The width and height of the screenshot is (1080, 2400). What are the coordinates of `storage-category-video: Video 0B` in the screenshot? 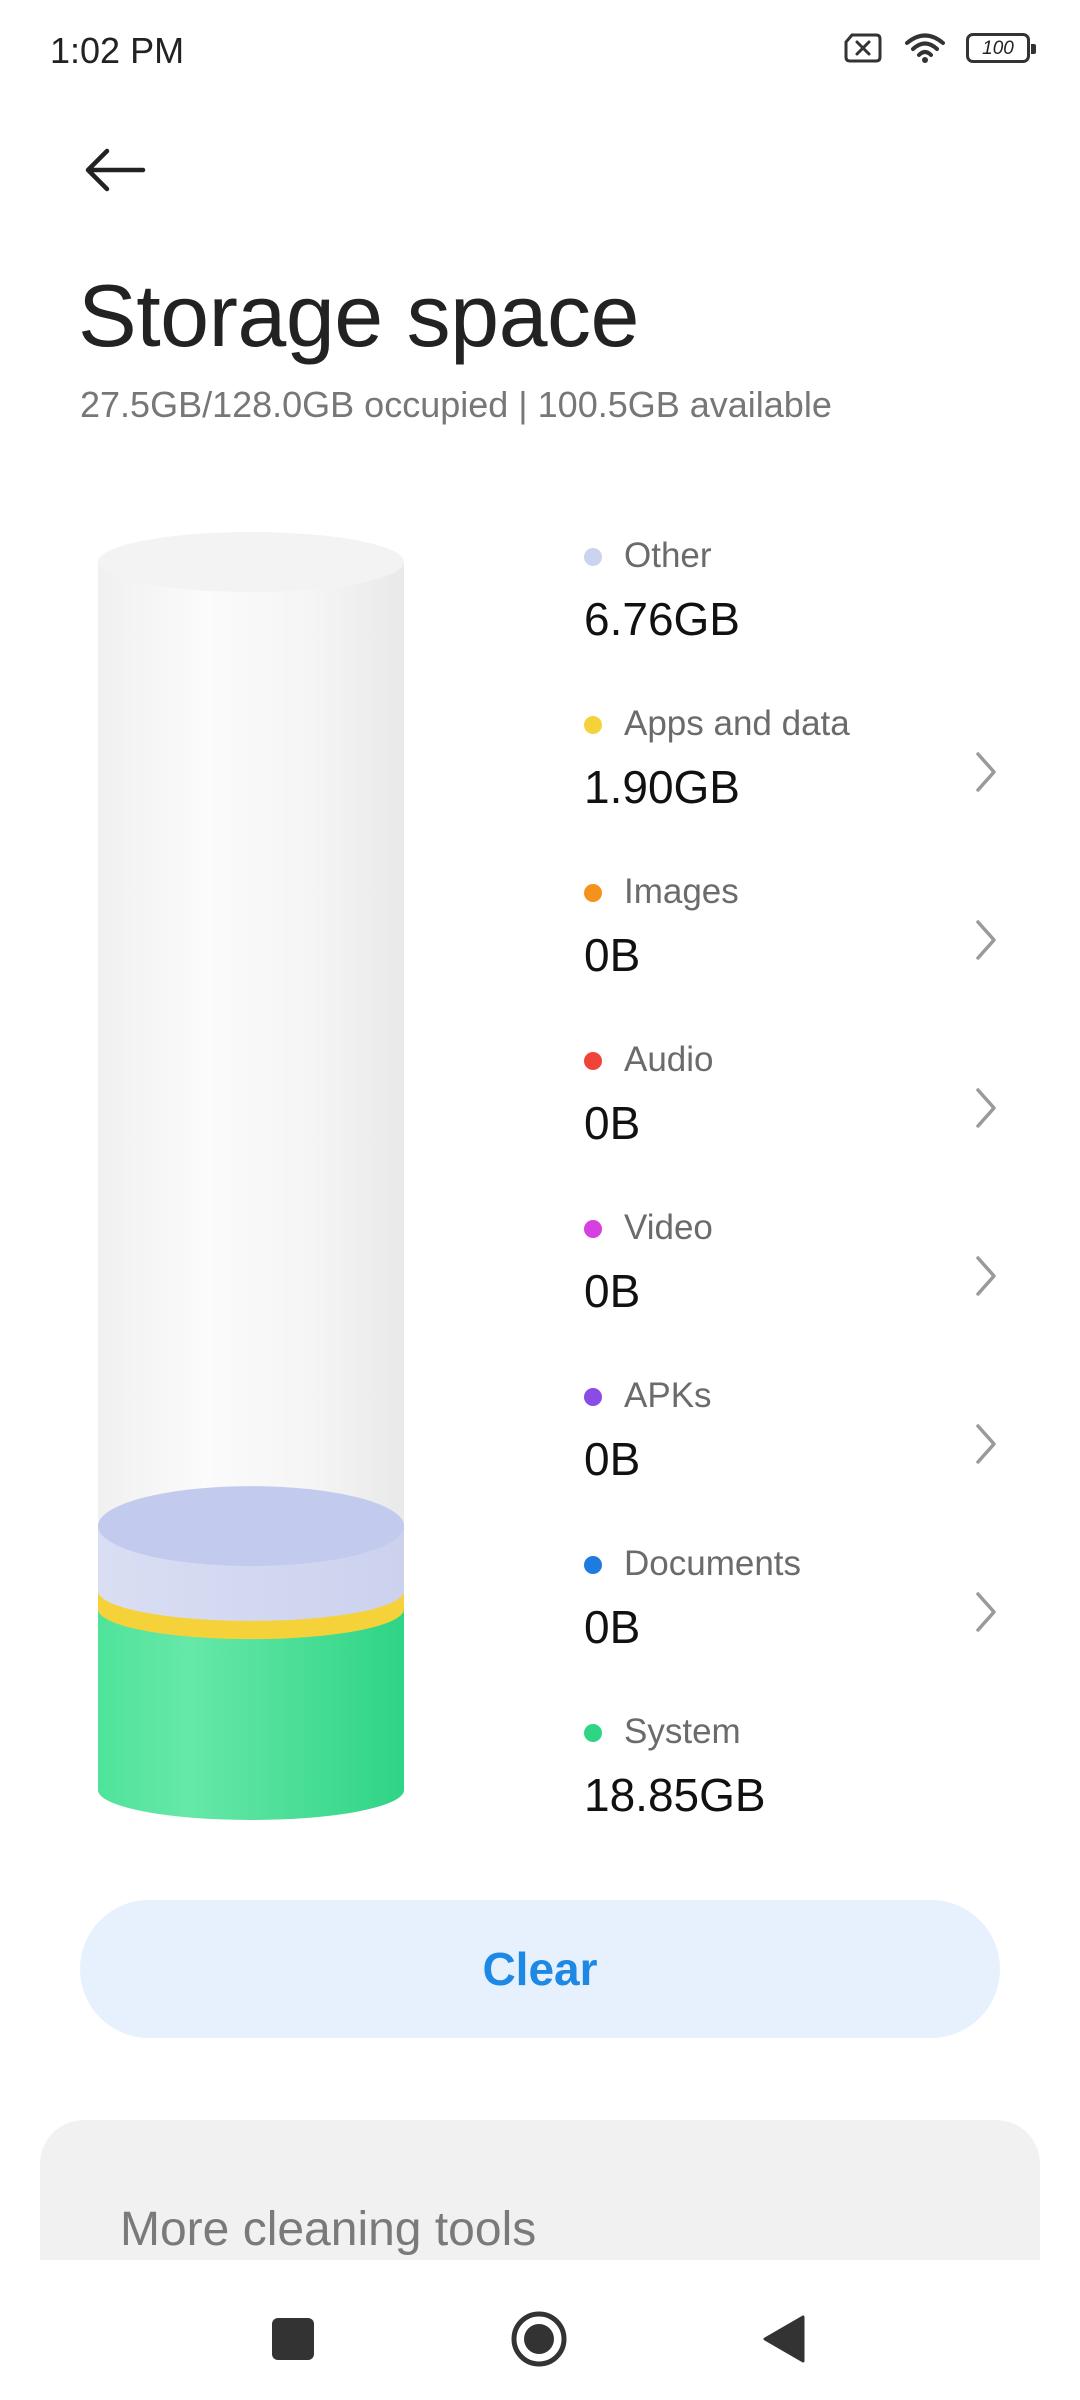 It's located at (796, 1274).